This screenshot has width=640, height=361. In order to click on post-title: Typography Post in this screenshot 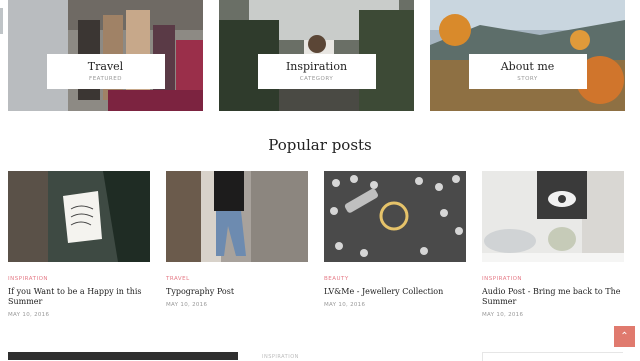, I will do `click(237, 292)`.